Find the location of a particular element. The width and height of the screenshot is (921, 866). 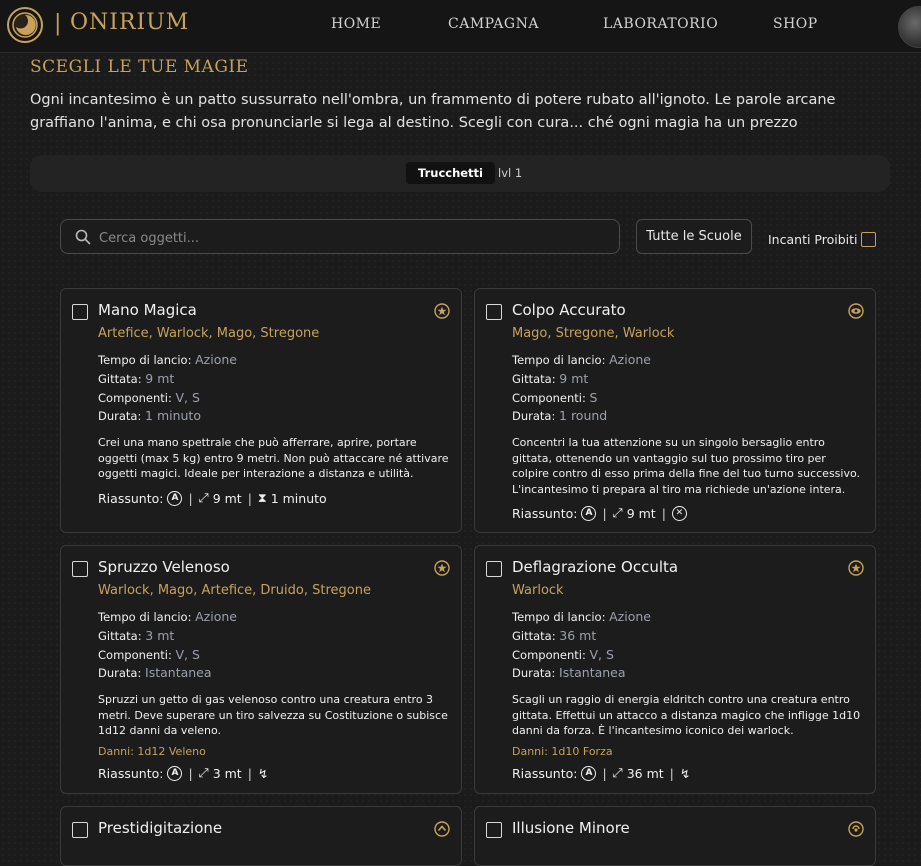

onirium-logo is located at coordinates (25, 25).